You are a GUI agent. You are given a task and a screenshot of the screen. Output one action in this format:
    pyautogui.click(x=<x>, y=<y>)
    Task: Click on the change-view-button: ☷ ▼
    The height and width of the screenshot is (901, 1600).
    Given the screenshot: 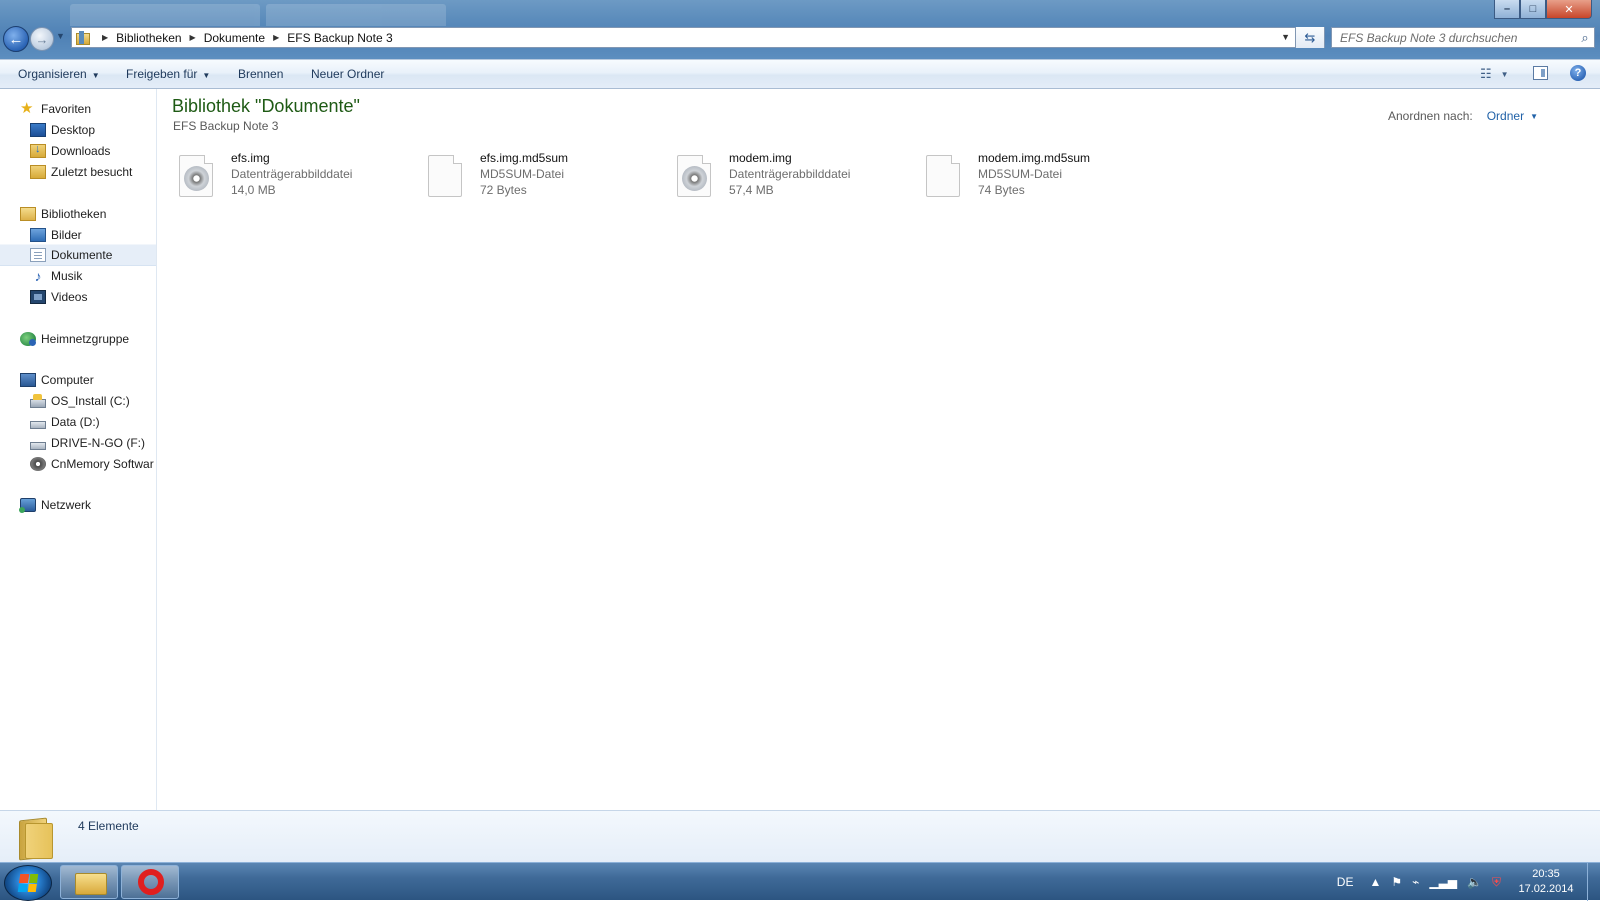 What is the action you would take?
    pyautogui.click(x=1494, y=74)
    